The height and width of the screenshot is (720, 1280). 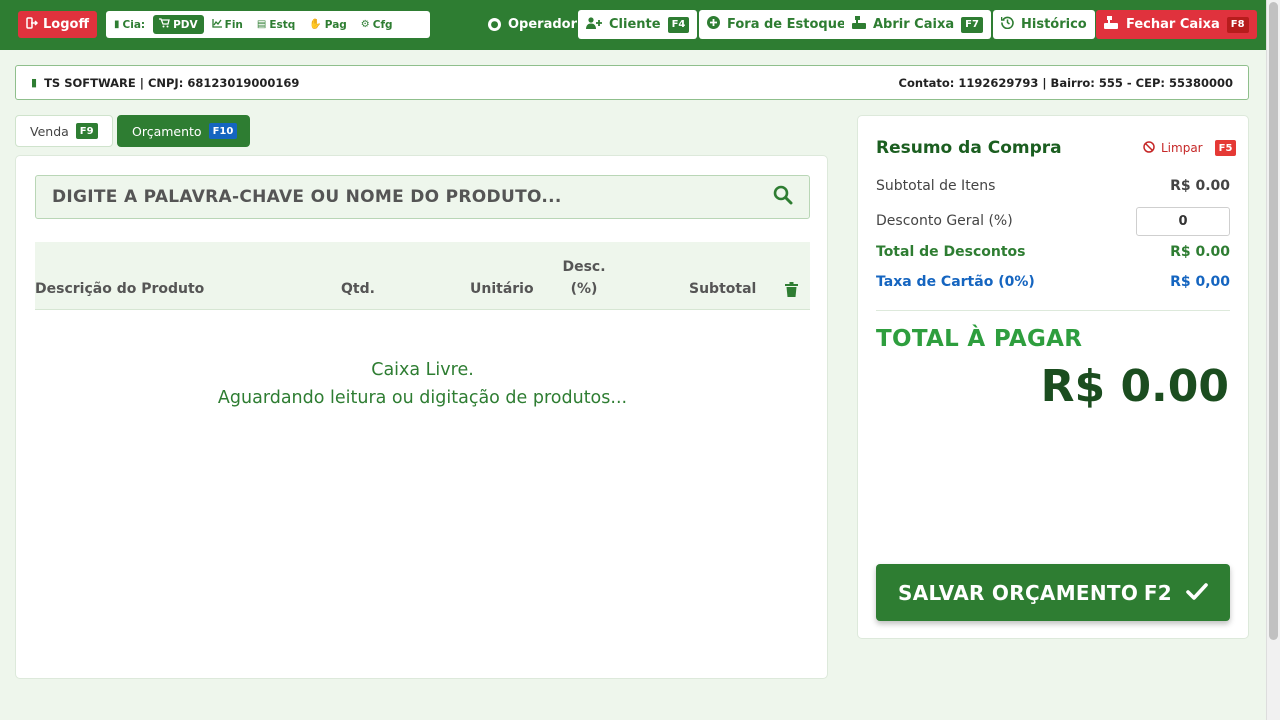 I want to click on tab-venda-shortcut-badge: F9, so click(x=86, y=131).